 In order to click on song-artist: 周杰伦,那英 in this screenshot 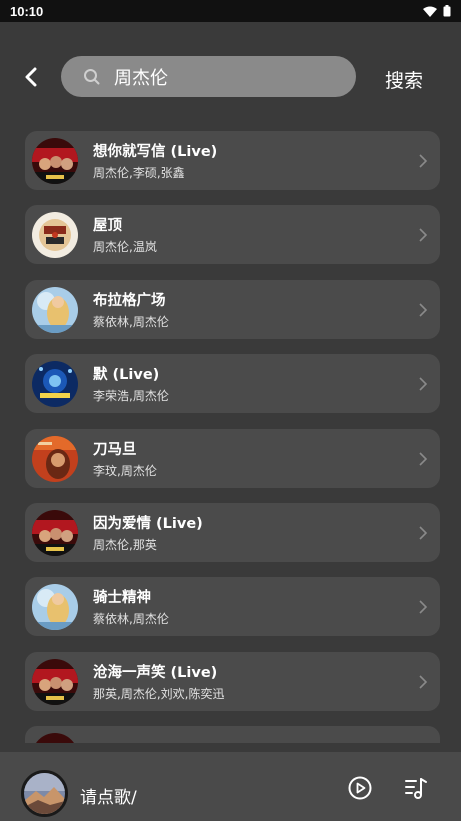, I will do `click(125, 545)`.